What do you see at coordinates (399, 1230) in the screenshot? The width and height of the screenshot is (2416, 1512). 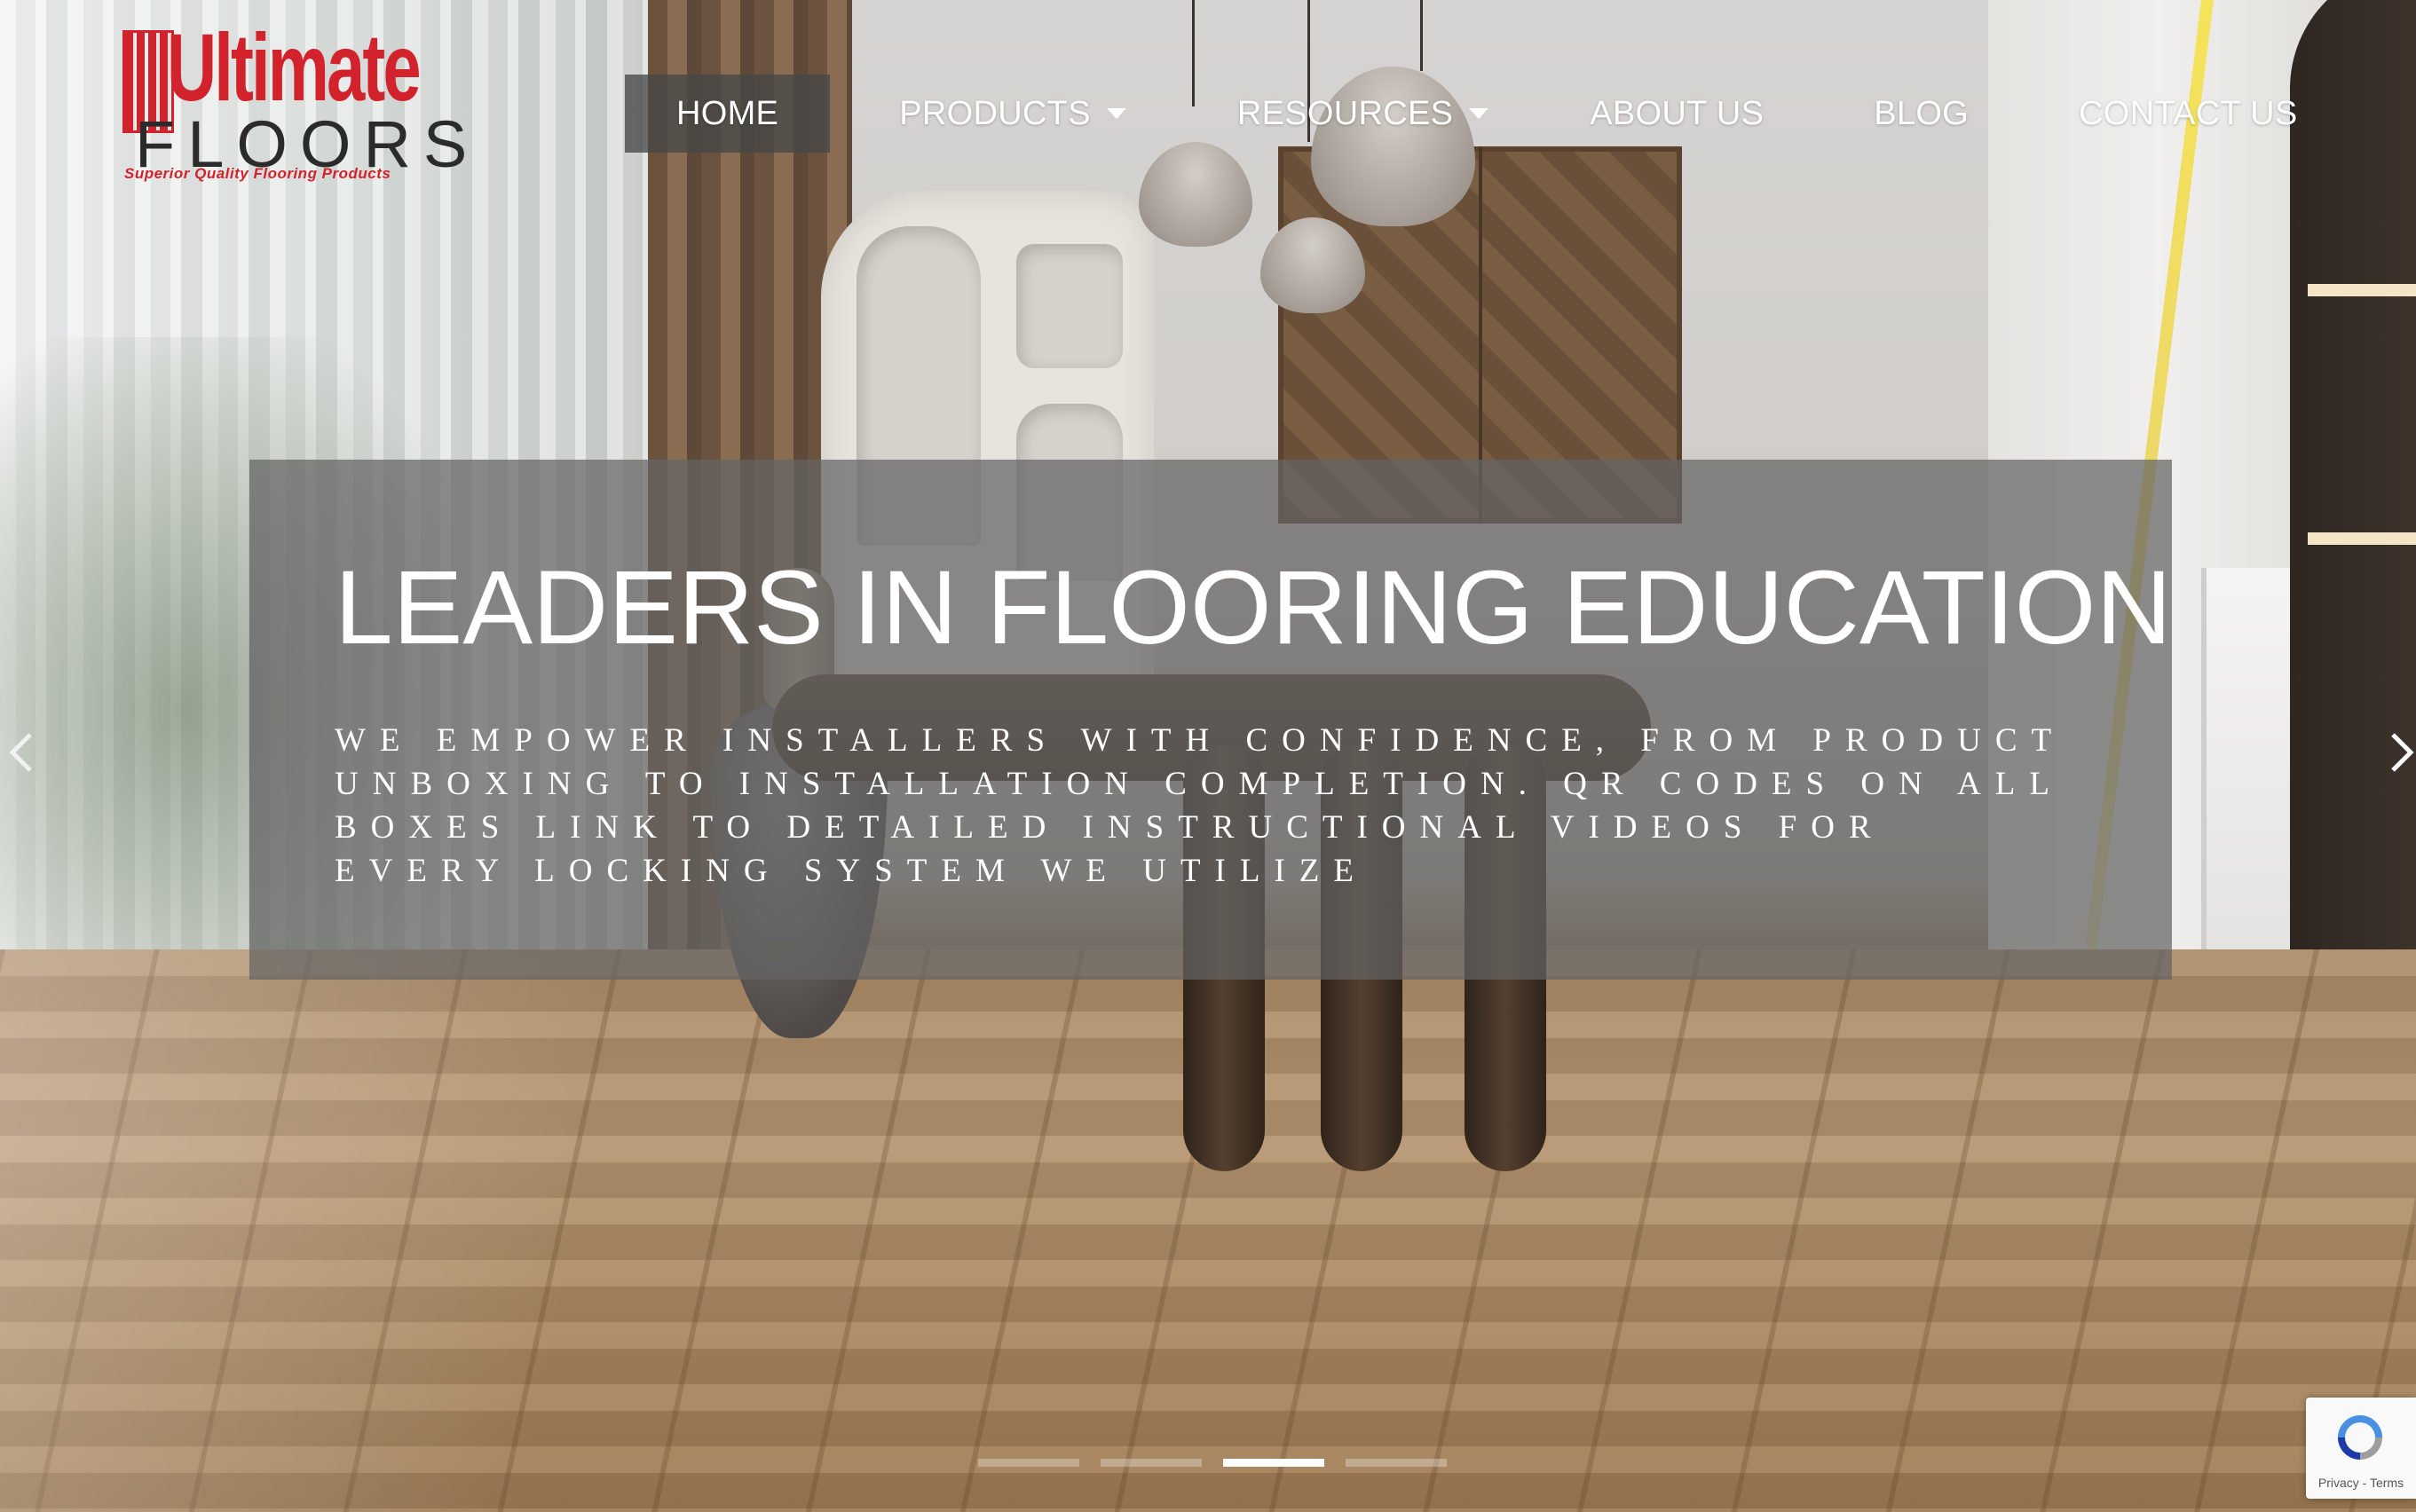 I see `floor-light` at bounding box center [399, 1230].